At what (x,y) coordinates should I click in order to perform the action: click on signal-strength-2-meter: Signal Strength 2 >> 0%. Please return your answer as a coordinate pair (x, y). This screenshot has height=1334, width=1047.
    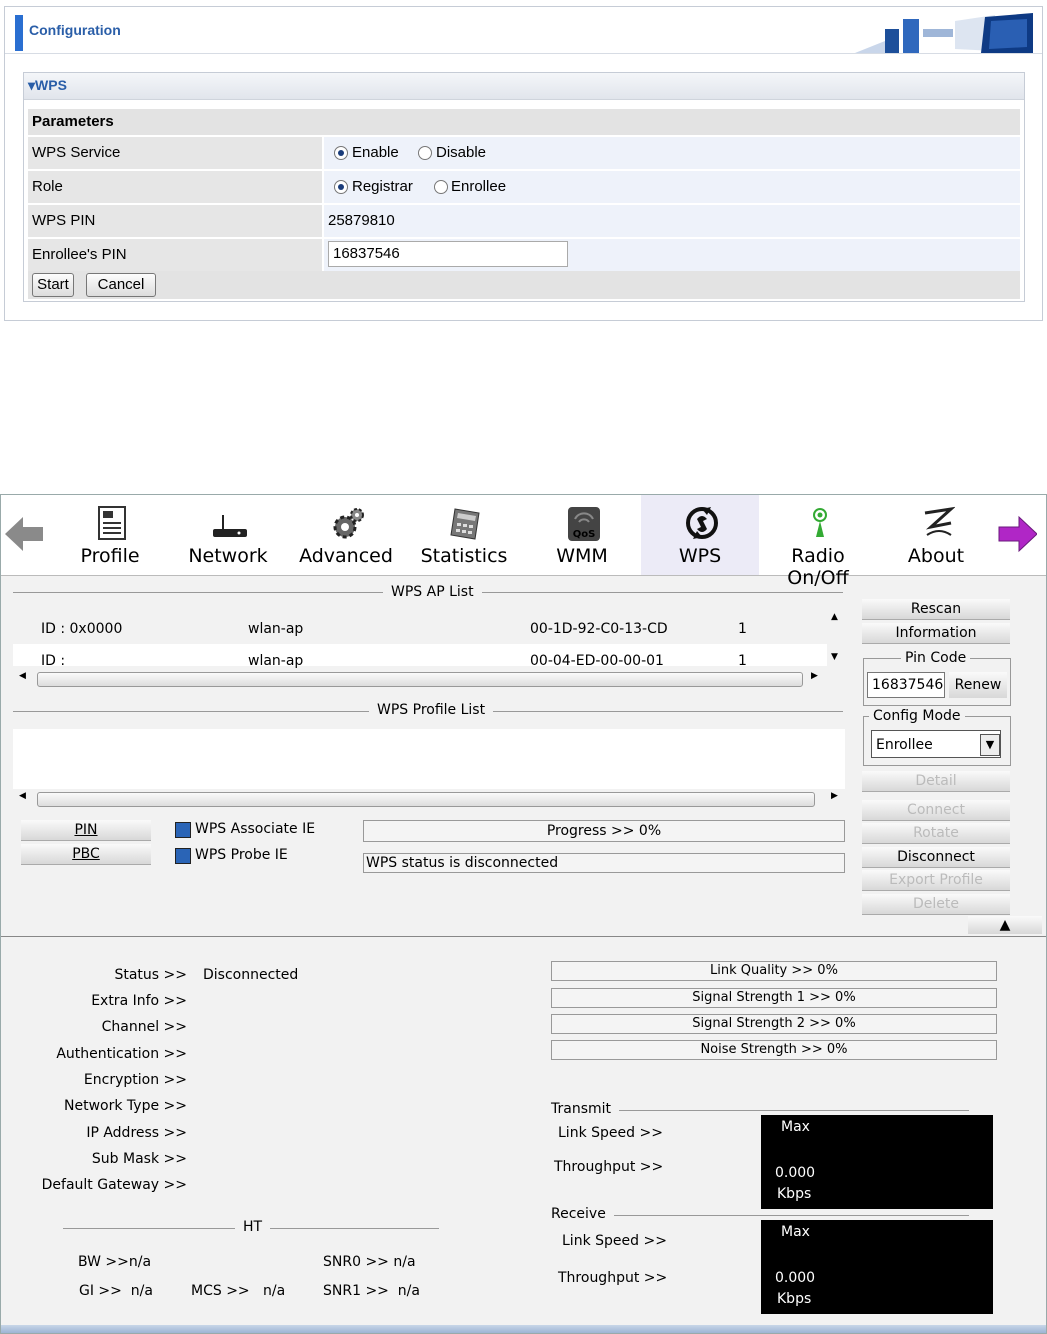
    Looking at the image, I should click on (774, 1024).